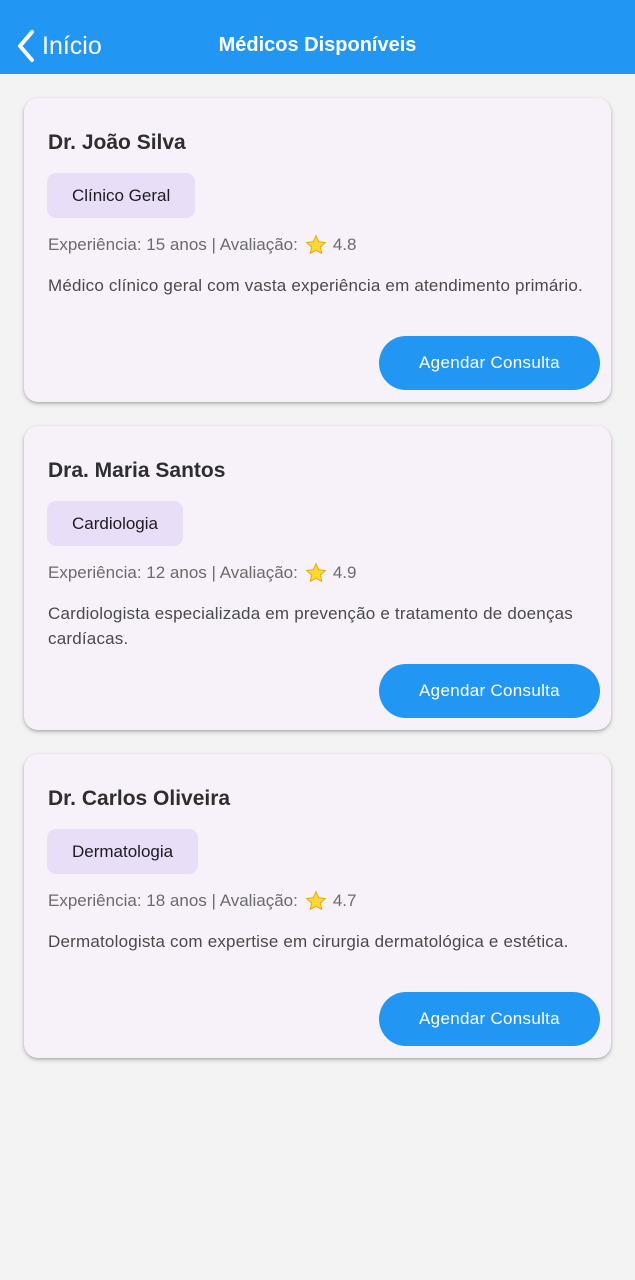  I want to click on specialty-chip: Dermatologia, so click(123, 851).